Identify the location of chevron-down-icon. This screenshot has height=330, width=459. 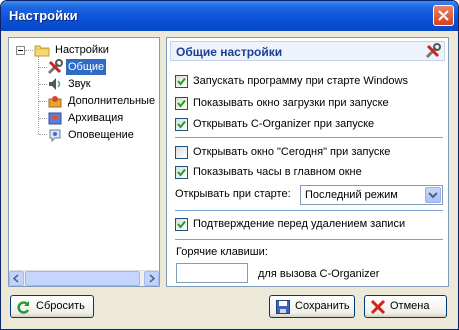
(433, 195).